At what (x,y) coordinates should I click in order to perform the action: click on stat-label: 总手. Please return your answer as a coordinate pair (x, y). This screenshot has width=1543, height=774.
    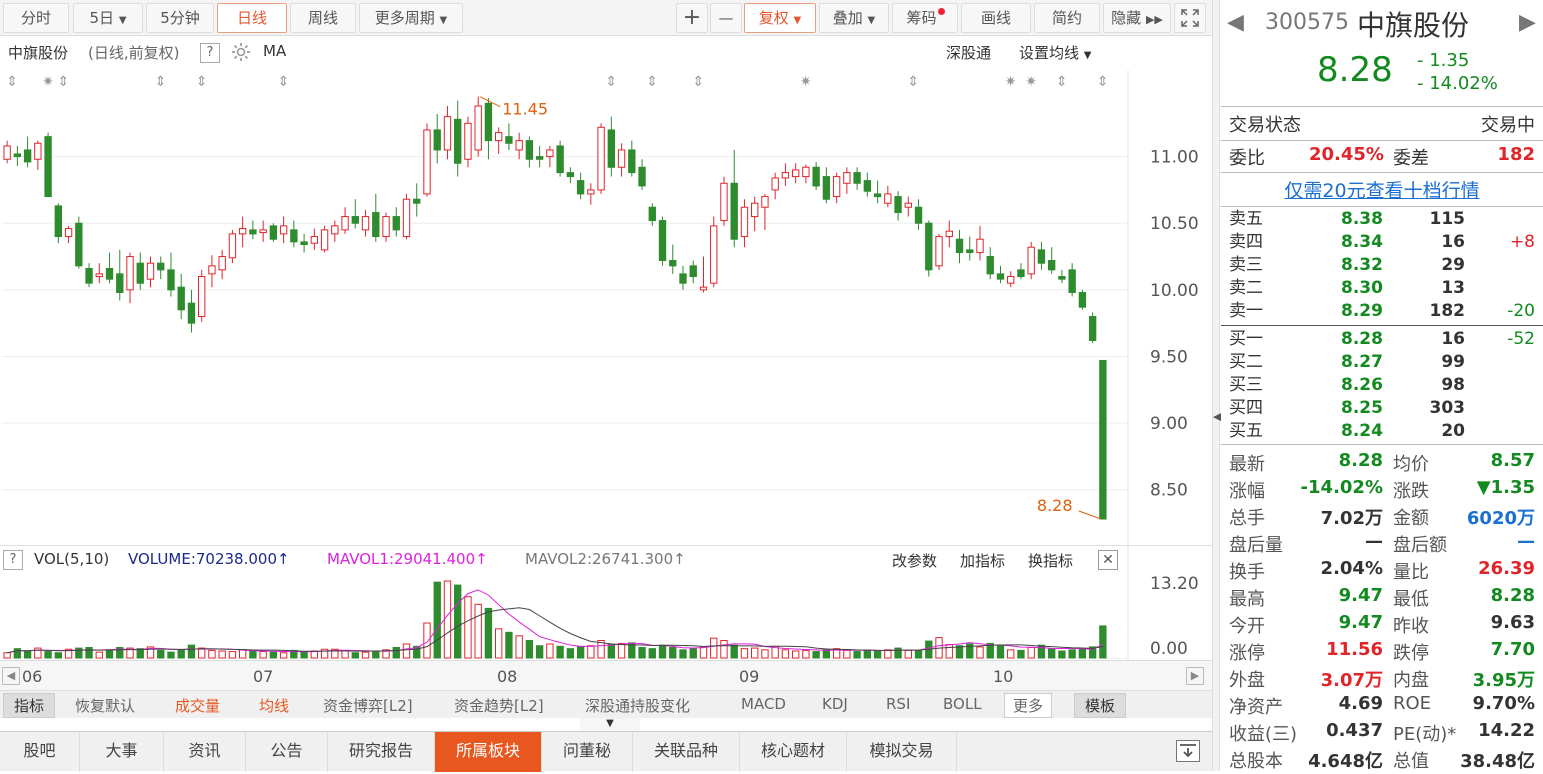
    Looking at the image, I should click on (1247, 518).